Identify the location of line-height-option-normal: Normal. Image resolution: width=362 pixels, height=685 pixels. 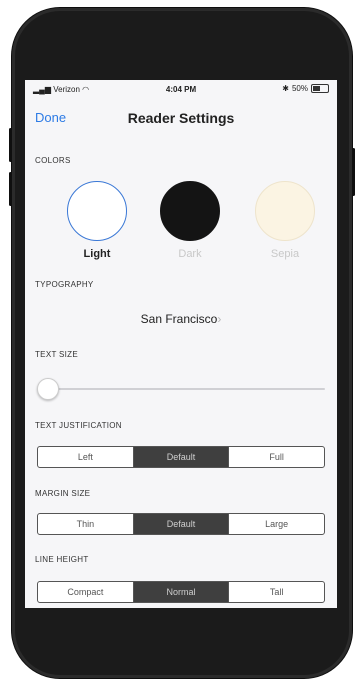
(181, 592).